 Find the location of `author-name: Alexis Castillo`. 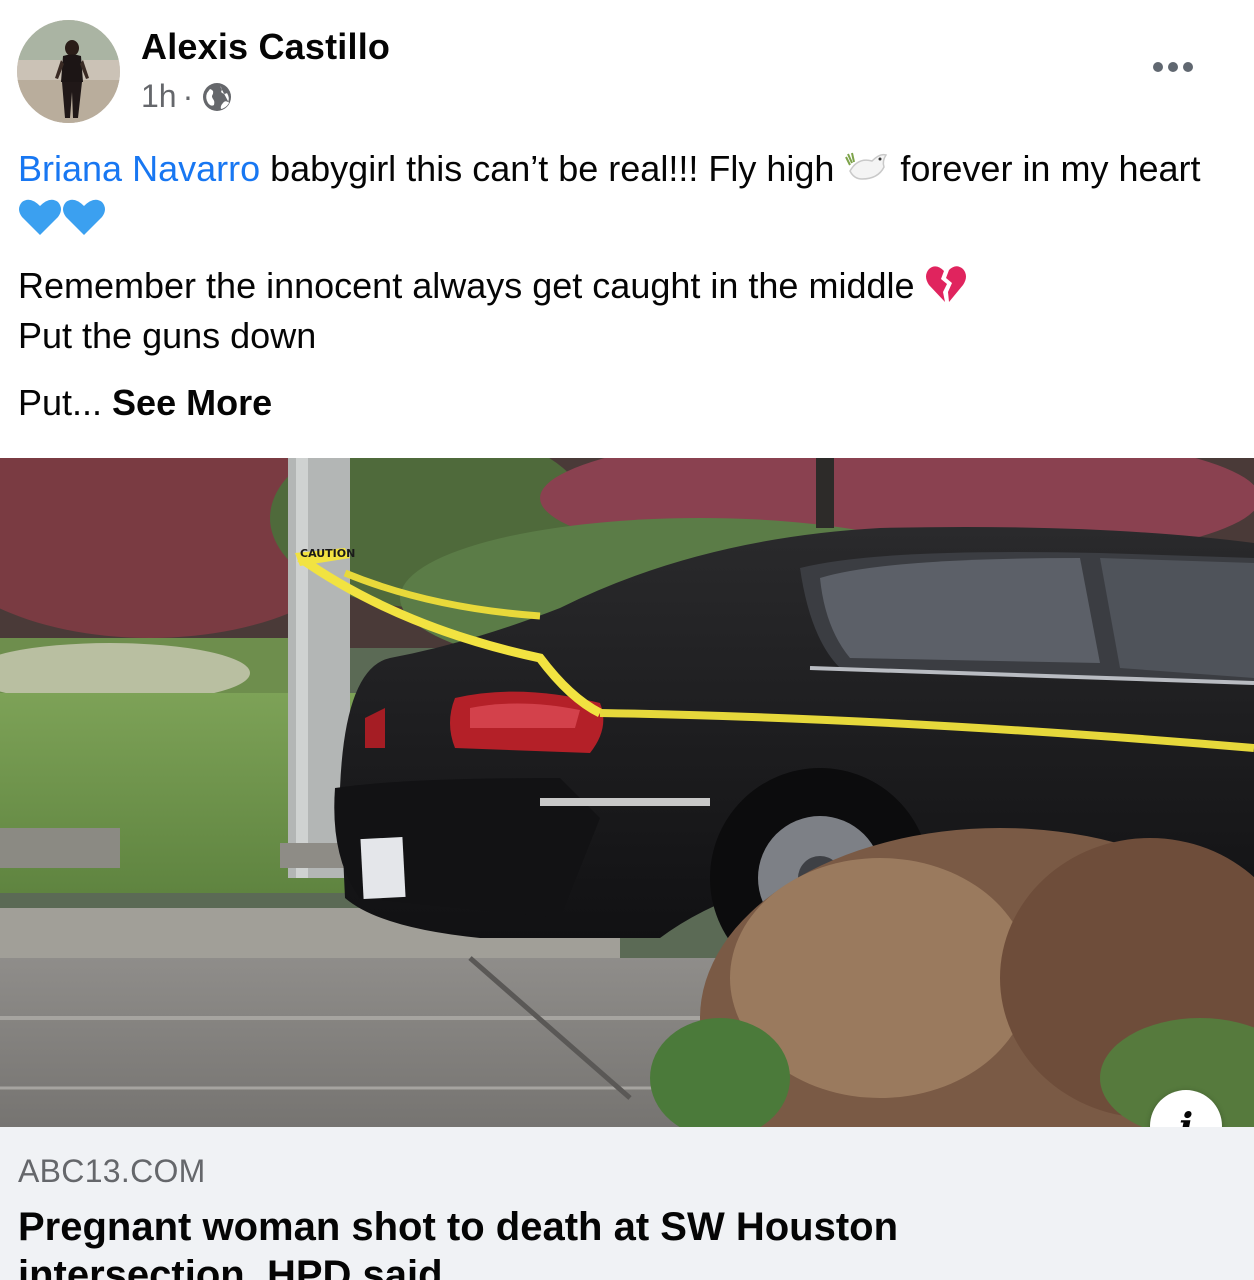

author-name: Alexis Castillo is located at coordinates (265, 47).